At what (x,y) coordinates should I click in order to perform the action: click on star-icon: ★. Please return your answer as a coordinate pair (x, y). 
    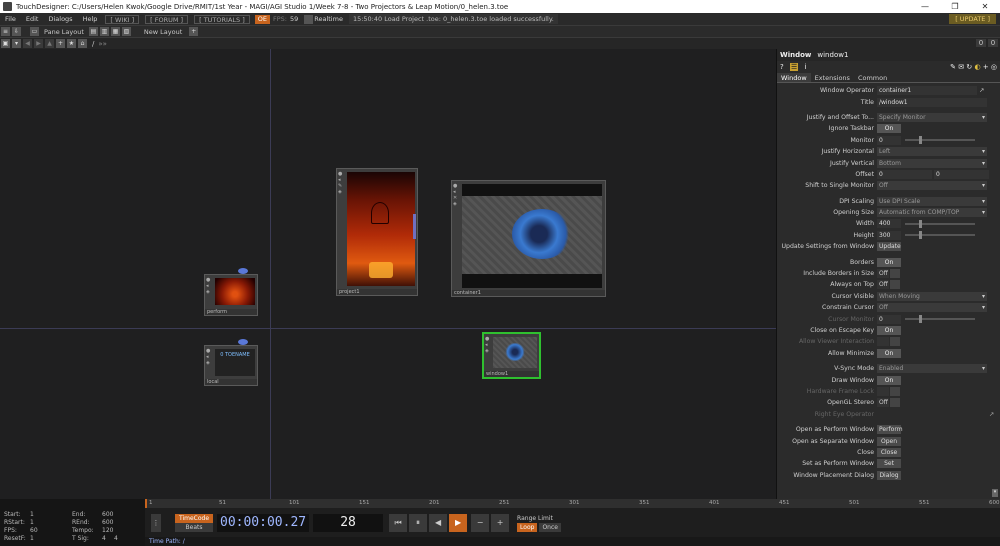
    Looking at the image, I should click on (71, 43).